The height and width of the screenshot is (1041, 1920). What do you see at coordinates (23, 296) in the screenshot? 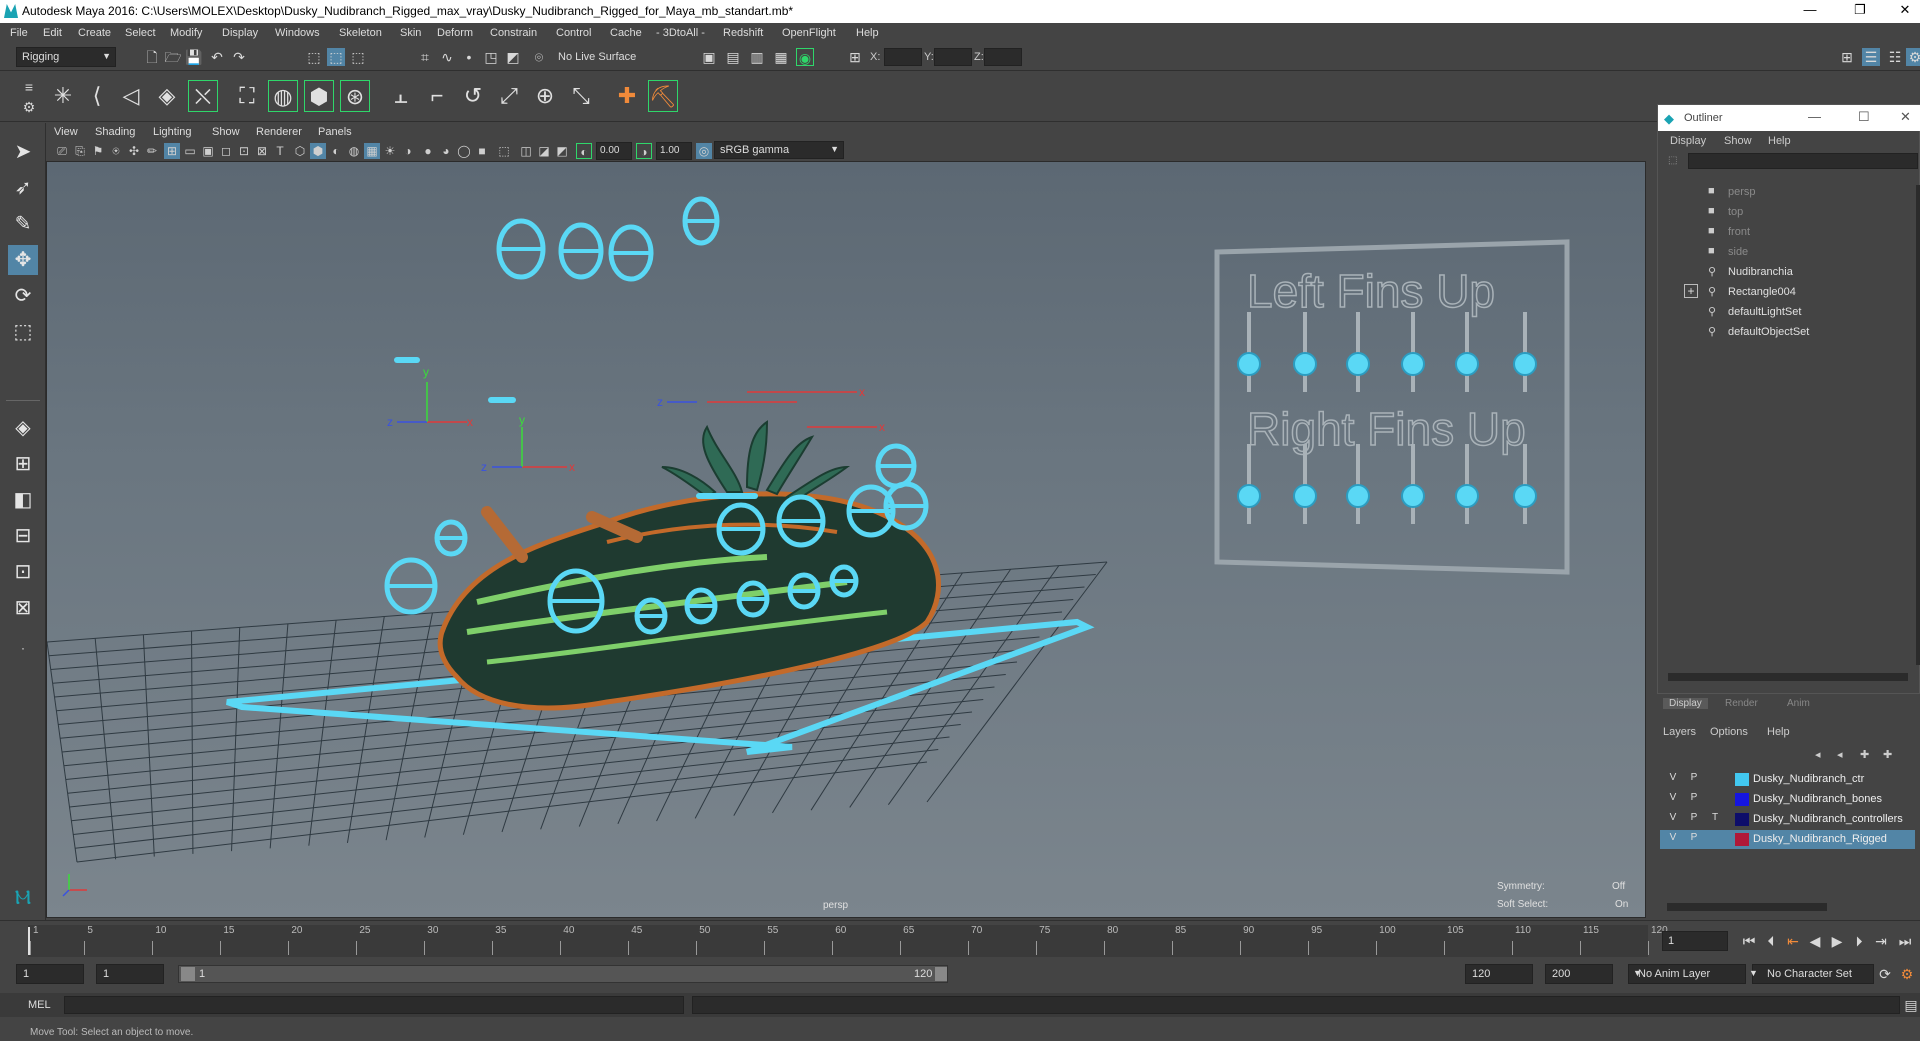
I see `rotate-tool-icon: ⟳` at bounding box center [23, 296].